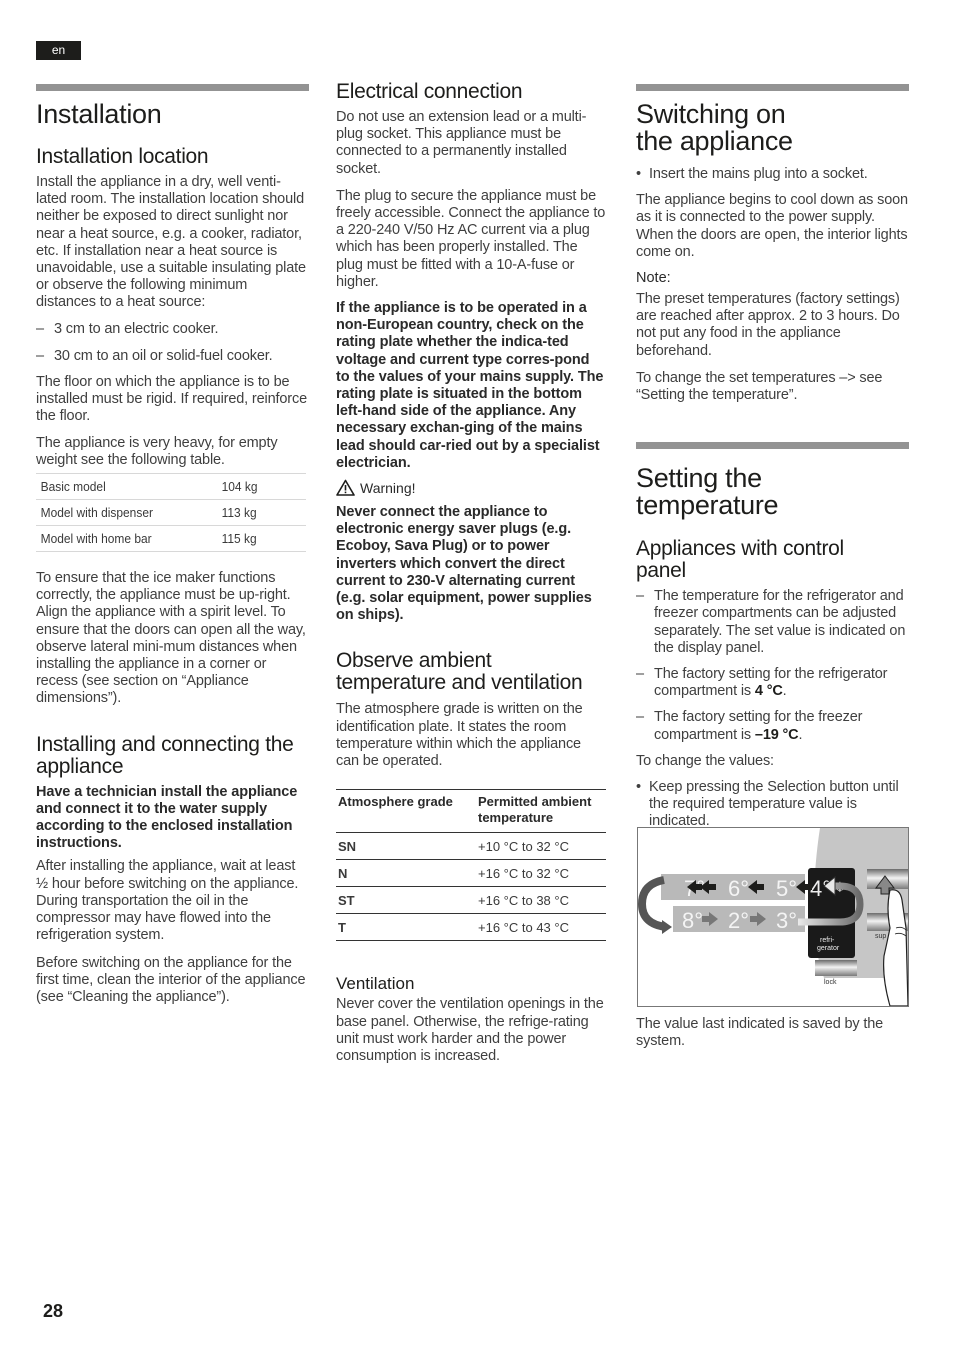 Image resolution: width=954 pixels, height=1351 pixels. What do you see at coordinates (258, 539) in the screenshot?
I see `weight-cell: 115 kg` at bounding box center [258, 539].